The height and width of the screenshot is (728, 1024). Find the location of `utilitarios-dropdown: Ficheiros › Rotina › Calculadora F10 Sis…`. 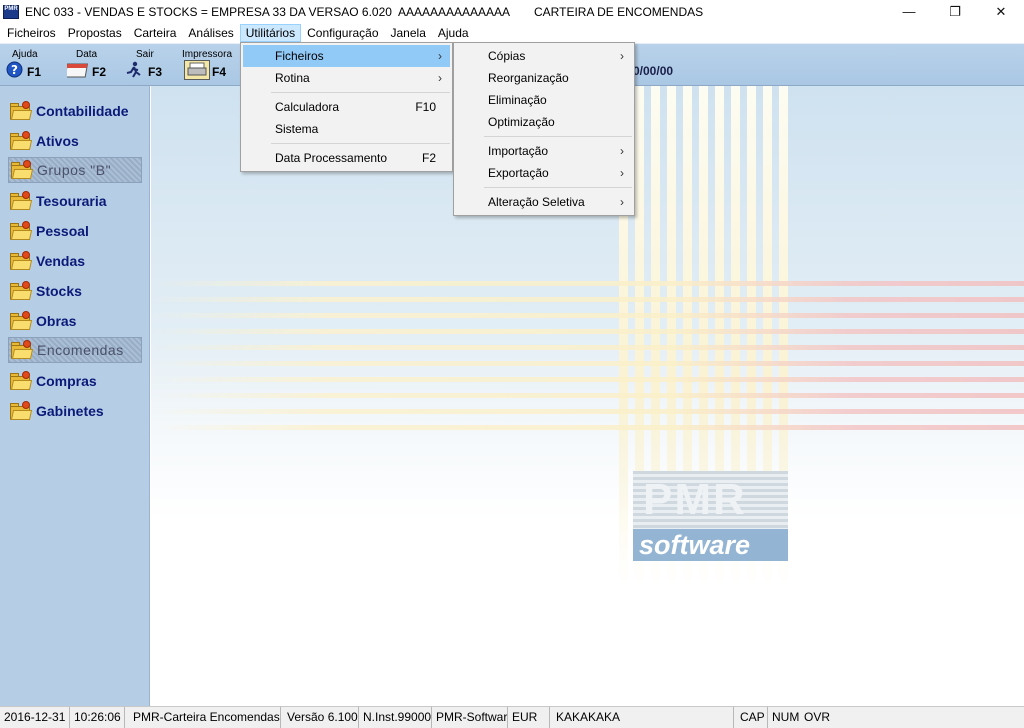

utilitarios-dropdown: Ficheiros › Rotina › Calculadora F10 Sis… is located at coordinates (346, 107).